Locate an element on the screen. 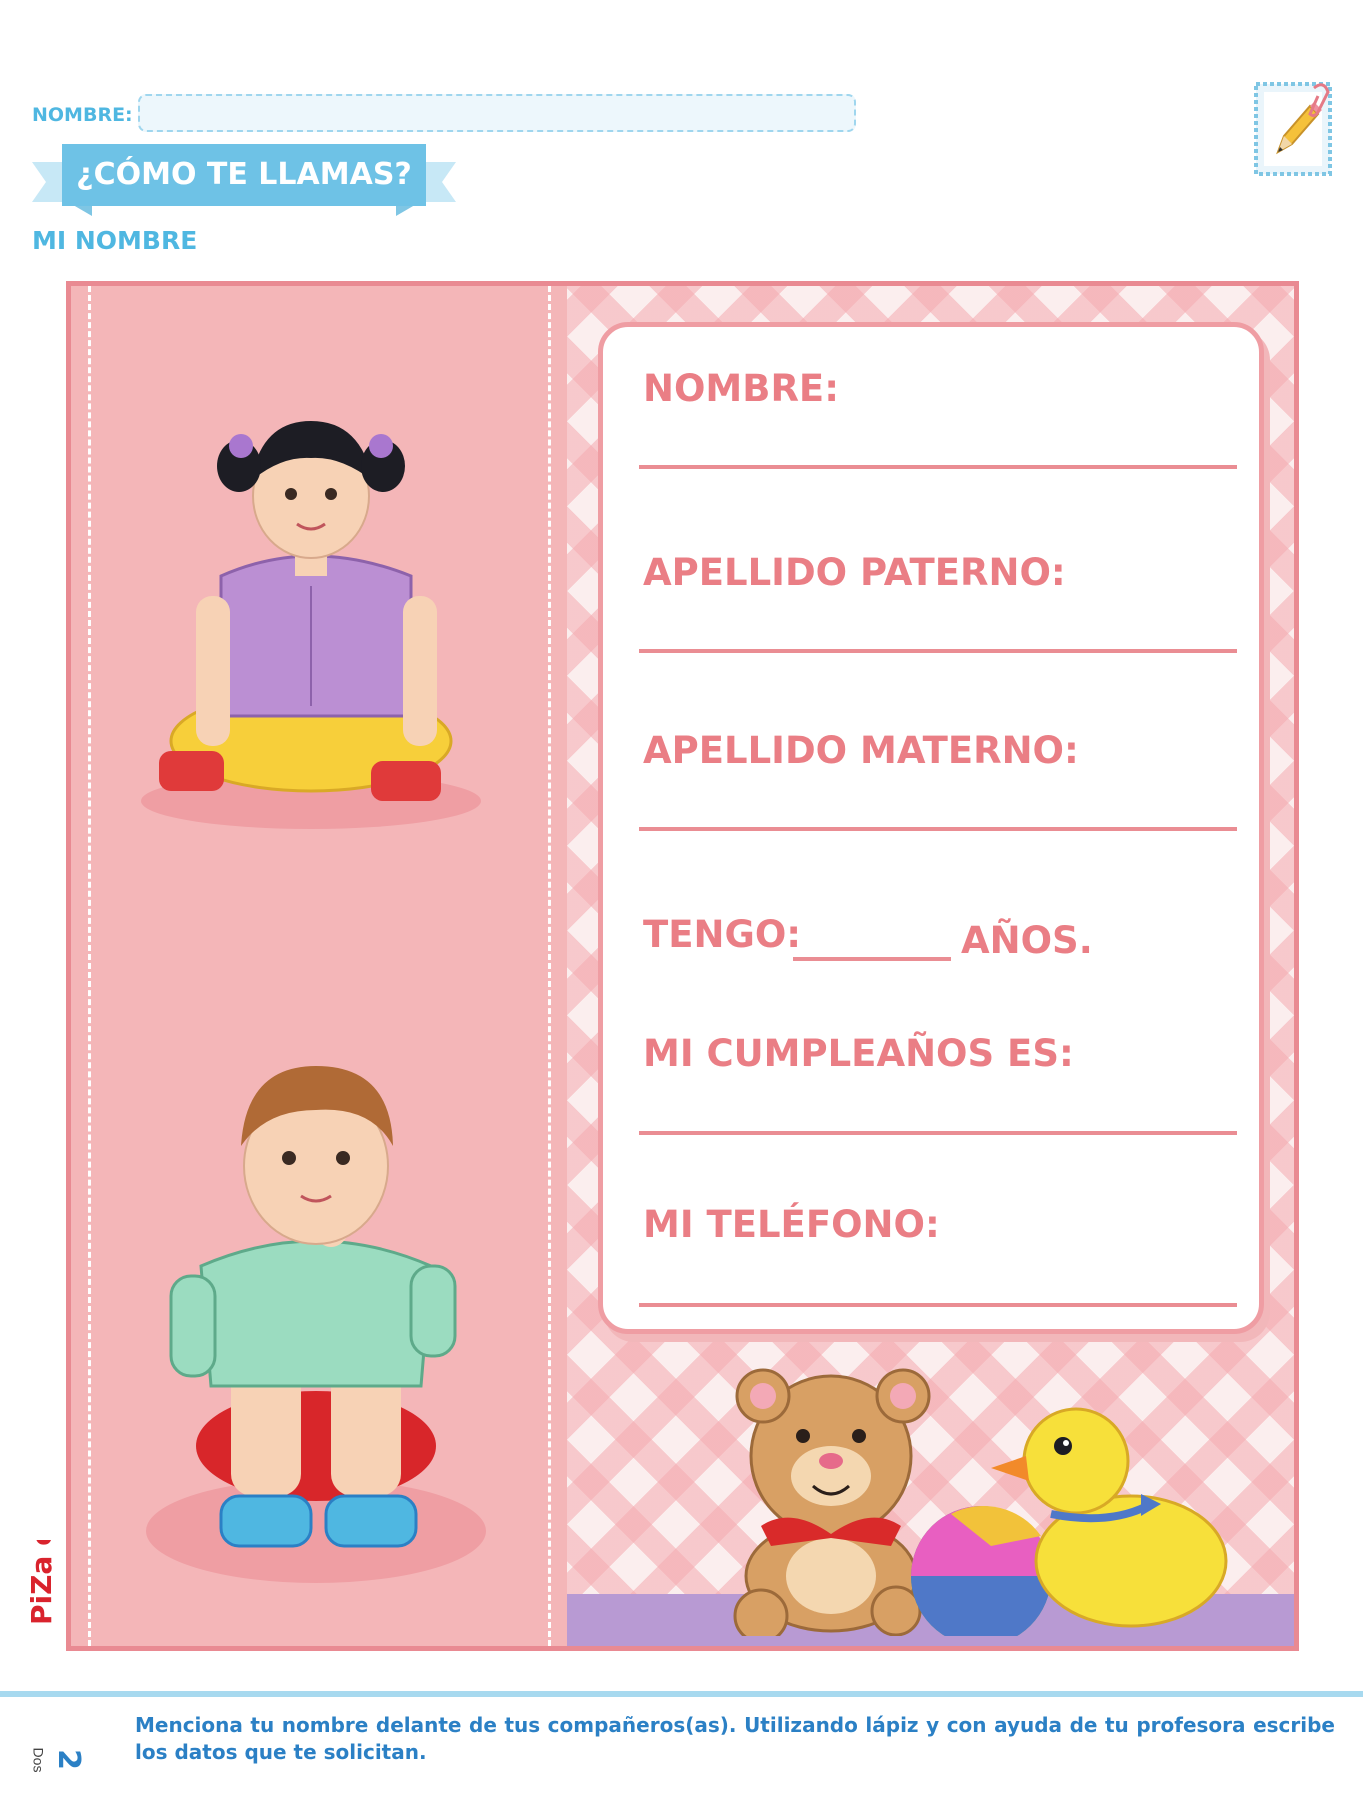 The width and height of the screenshot is (1363, 1800). name-label: NOMBRE: is located at coordinates (82, 115).